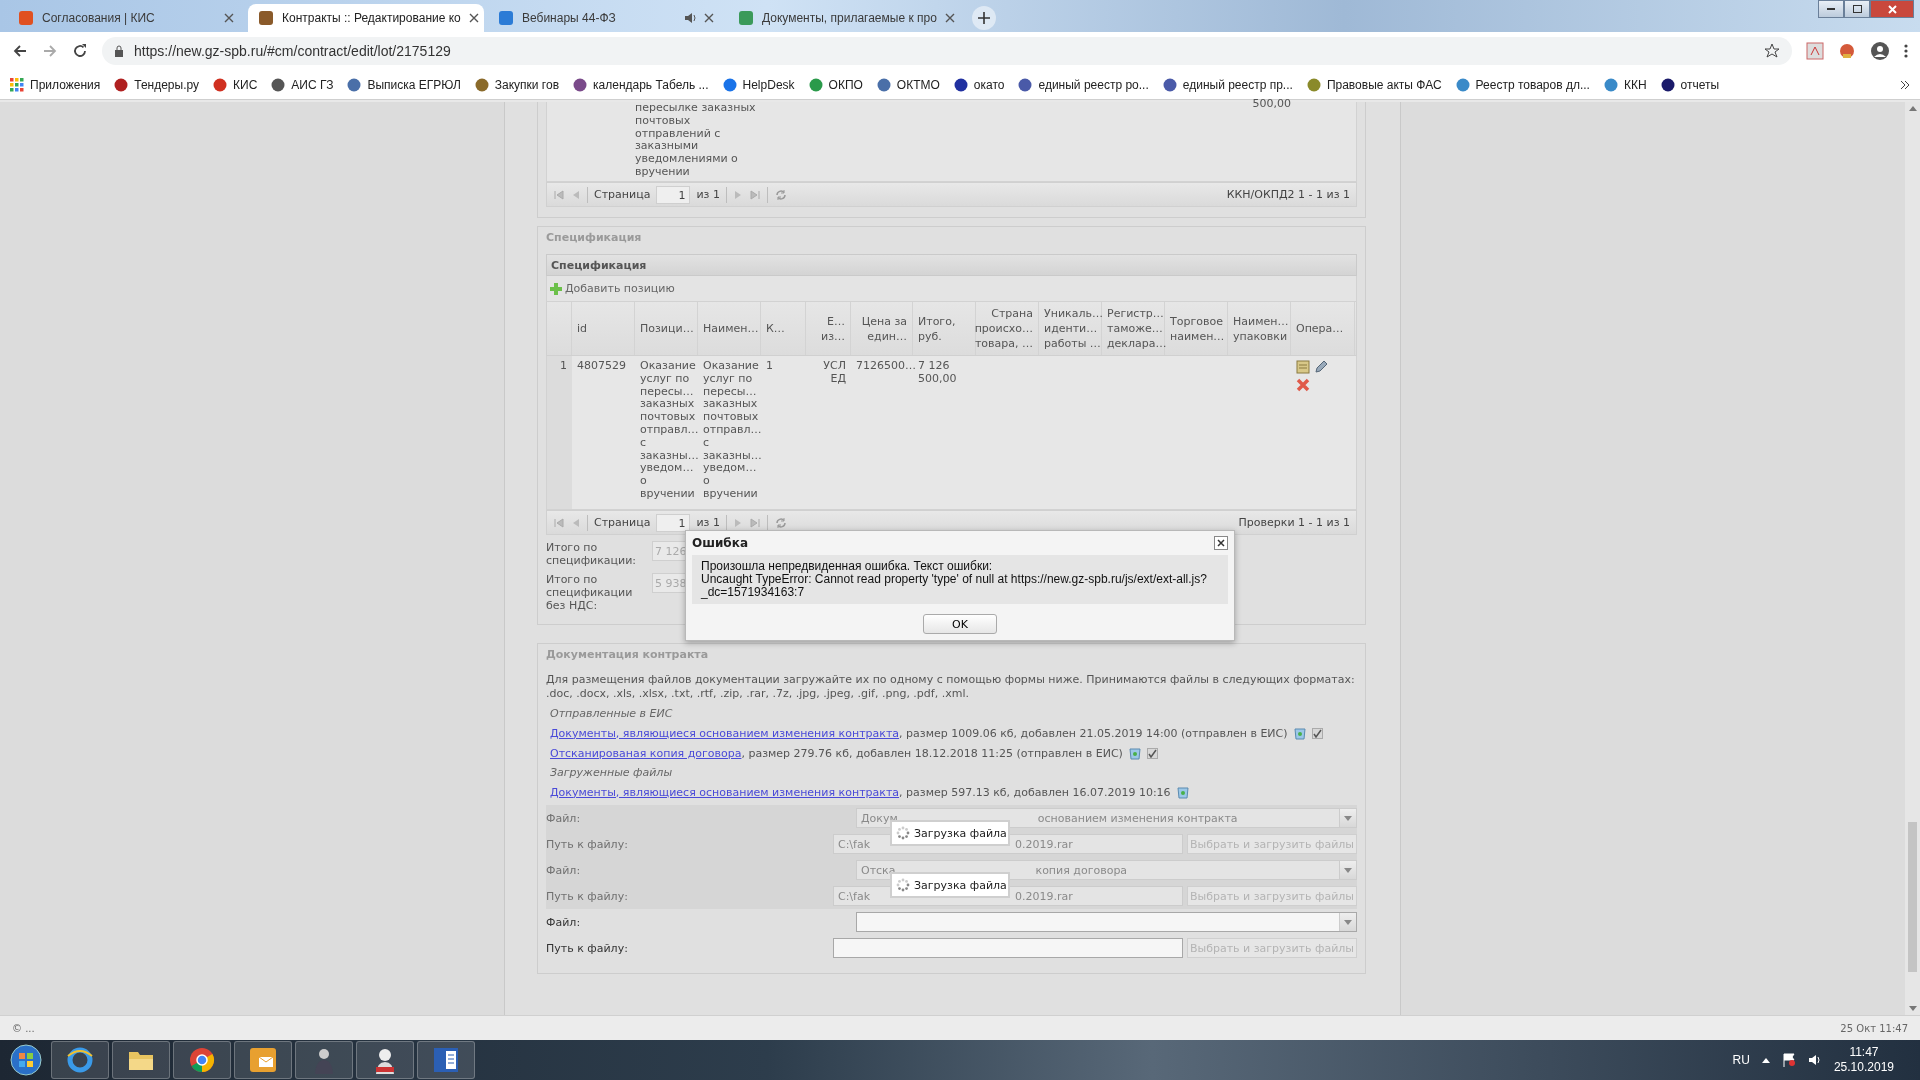 The image size is (1920, 1080). What do you see at coordinates (601, 366) in the screenshot?
I see `table-cell-text: 4807529` at bounding box center [601, 366].